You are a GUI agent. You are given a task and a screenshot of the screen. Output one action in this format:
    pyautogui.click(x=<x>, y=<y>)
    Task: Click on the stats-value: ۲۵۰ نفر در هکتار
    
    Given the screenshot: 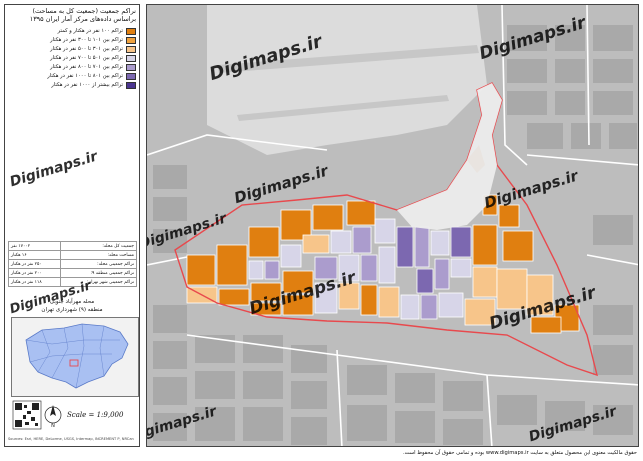 What is the action you would take?
    pyautogui.click(x=34, y=264)
    